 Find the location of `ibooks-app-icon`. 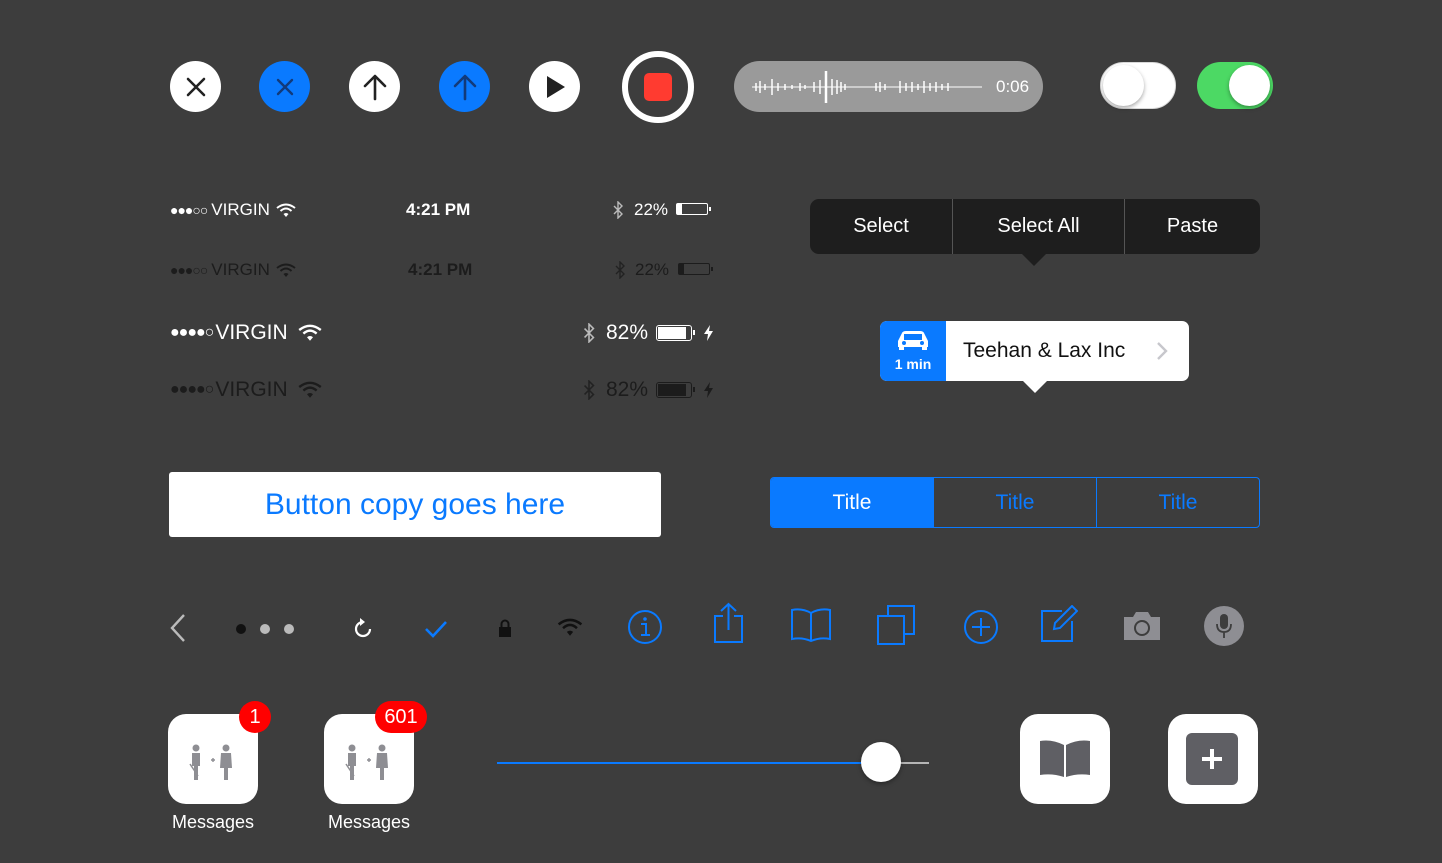

ibooks-app-icon is located at coordinates (1065, 759).